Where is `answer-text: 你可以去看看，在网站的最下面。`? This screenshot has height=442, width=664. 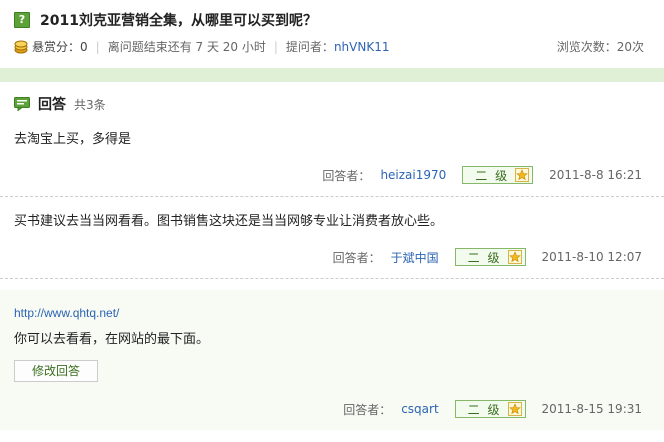 answer-text: 你可以去看看，在网站的最下面。 is located at coordinates (112, 339).